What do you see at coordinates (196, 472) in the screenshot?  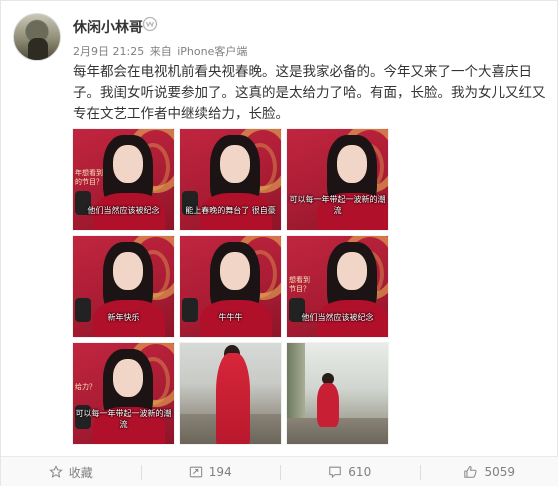 I see `repost-icon` at bounding box center [196, 472].